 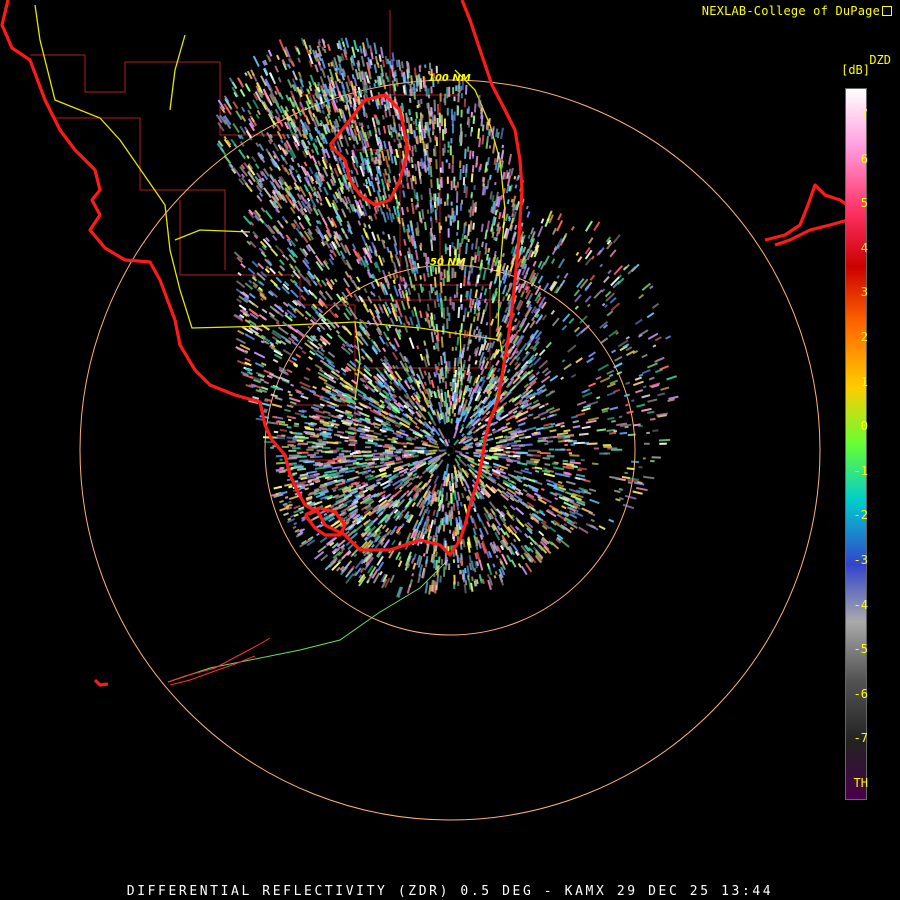 I want to click on credit-text: NEXLAB-College of DuPage, so click(x=790, y=11).